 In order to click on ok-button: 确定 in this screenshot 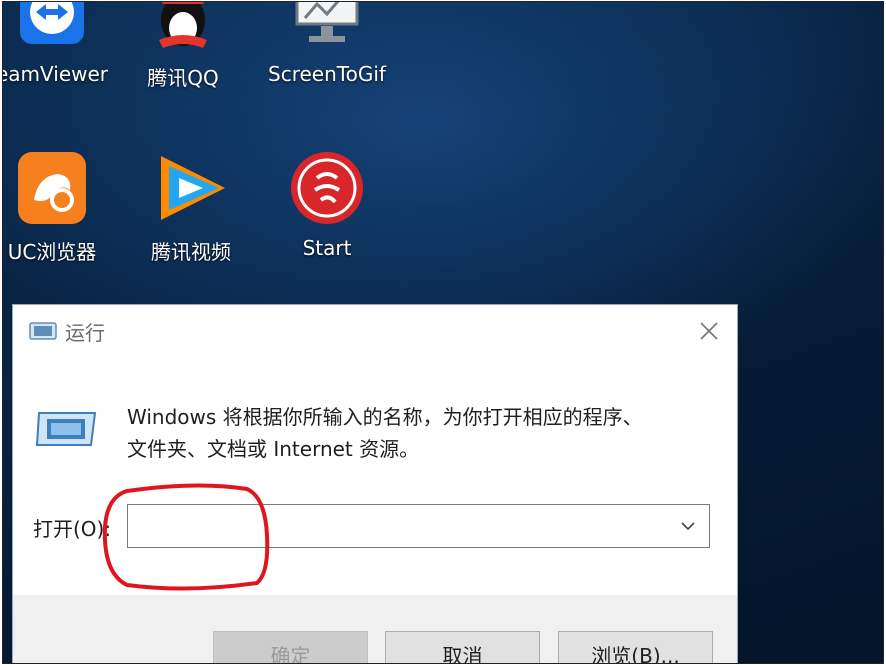, I will do `click(290, 647)`.